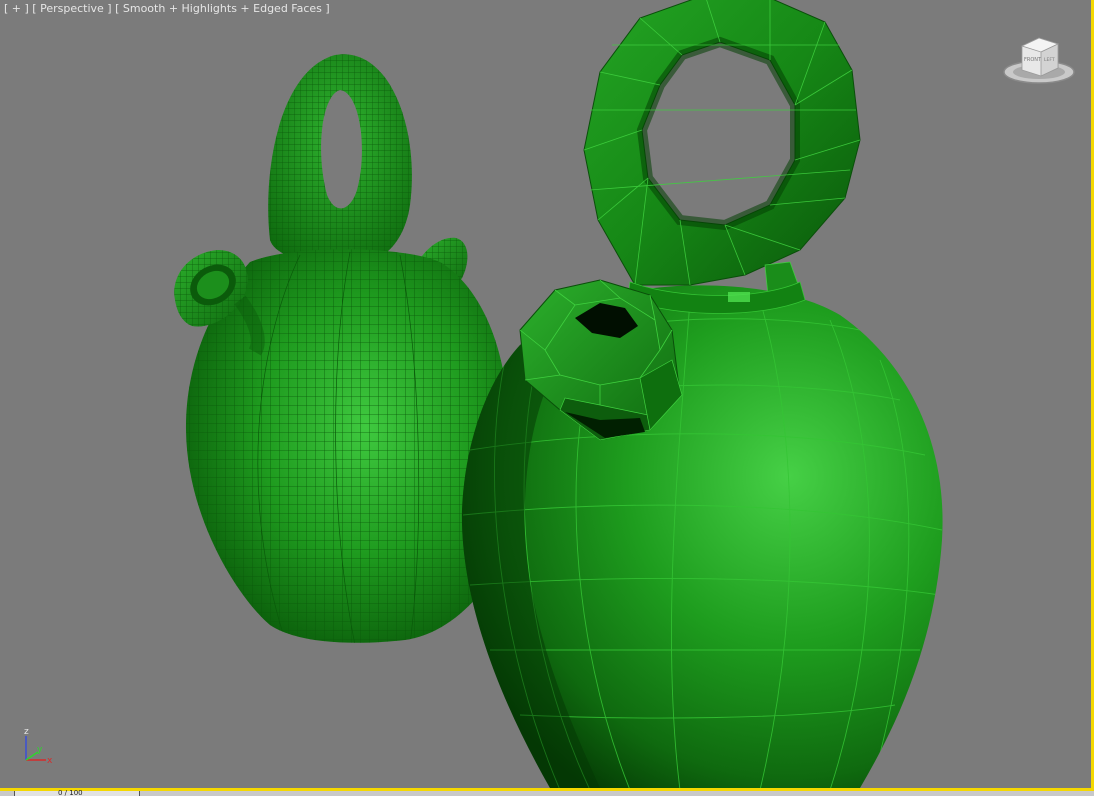 The height and width of the screenshot is (796, 1094). I want to click on timeline-track, so click(547, 793).